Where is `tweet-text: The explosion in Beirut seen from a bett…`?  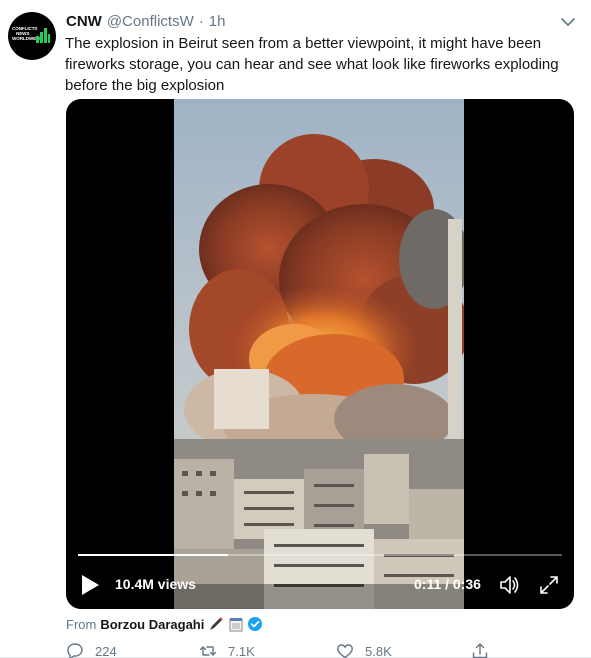
tweet-text: The explosion in Beirut seen from a bett… is located at coordinates (312, 64).